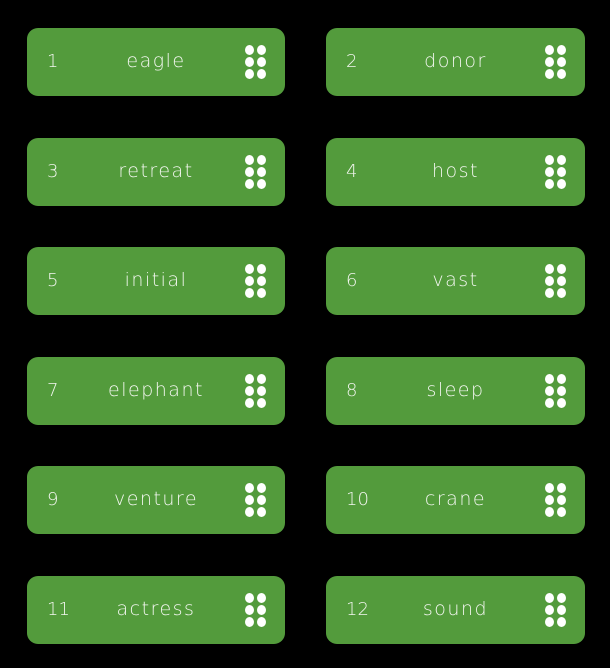  What do you see at coordinates (156, 281) in the screenshot?
I see `word-card-5: 5 initial` at bounding box center [156, 281].